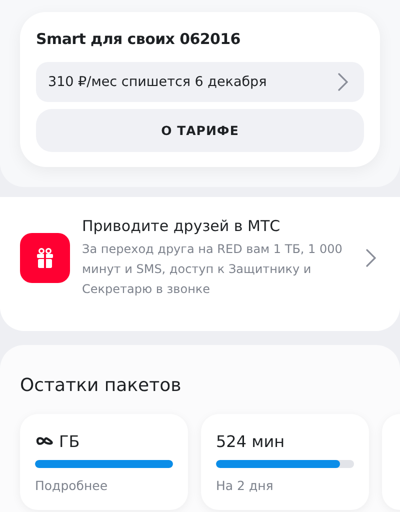 This screenshot has height=512, width=400. I want to click on payment-row: 310 ₽/мес спишется 6 декабря, so click(200, 82).